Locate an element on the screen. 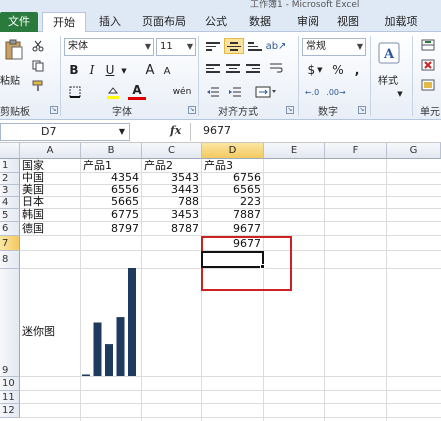  styles-icon: A is located at coordinates (389, 53).